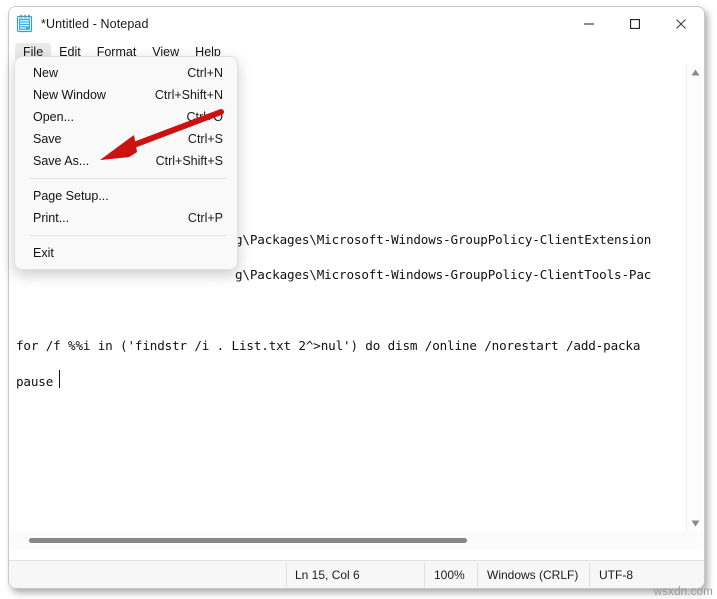  I want to click on menu-item-label: New Window, so click(69, 95).